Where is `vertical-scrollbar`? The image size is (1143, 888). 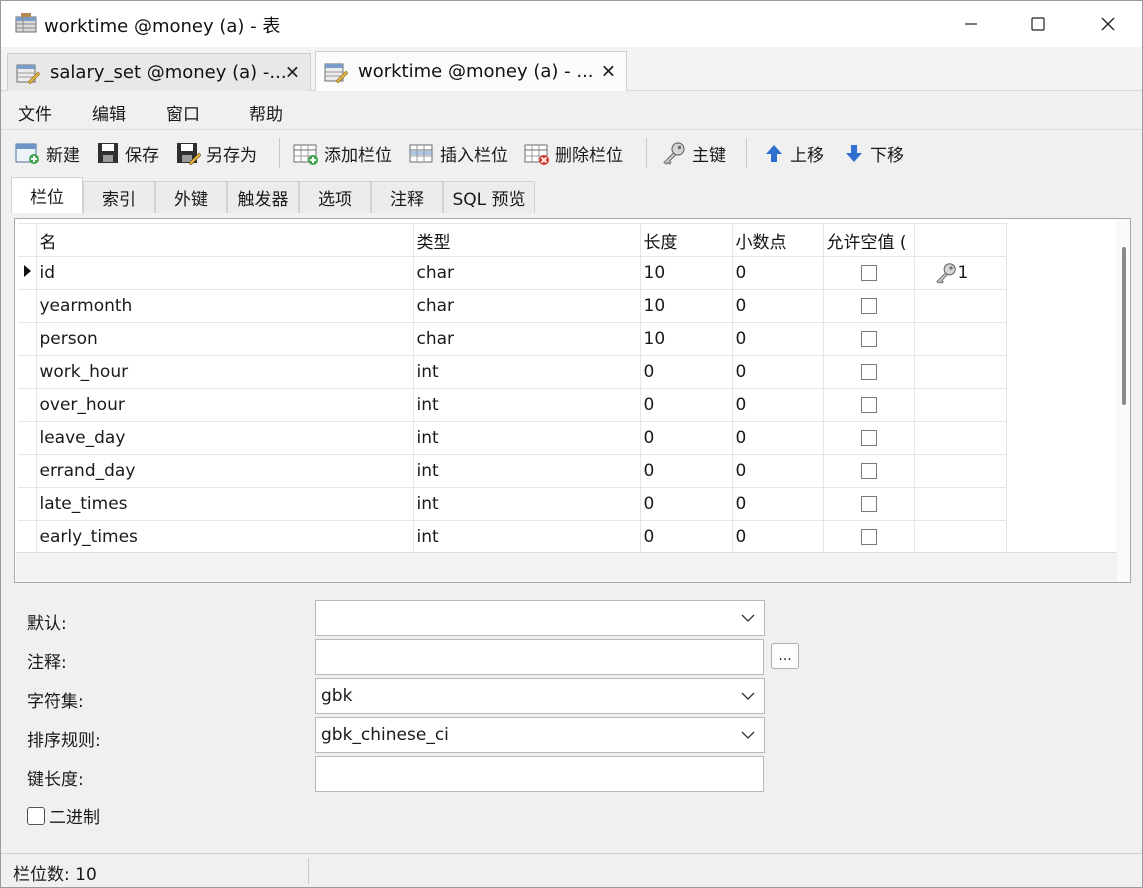 vertical-scrollbar is located at coordinates (1123, 400).